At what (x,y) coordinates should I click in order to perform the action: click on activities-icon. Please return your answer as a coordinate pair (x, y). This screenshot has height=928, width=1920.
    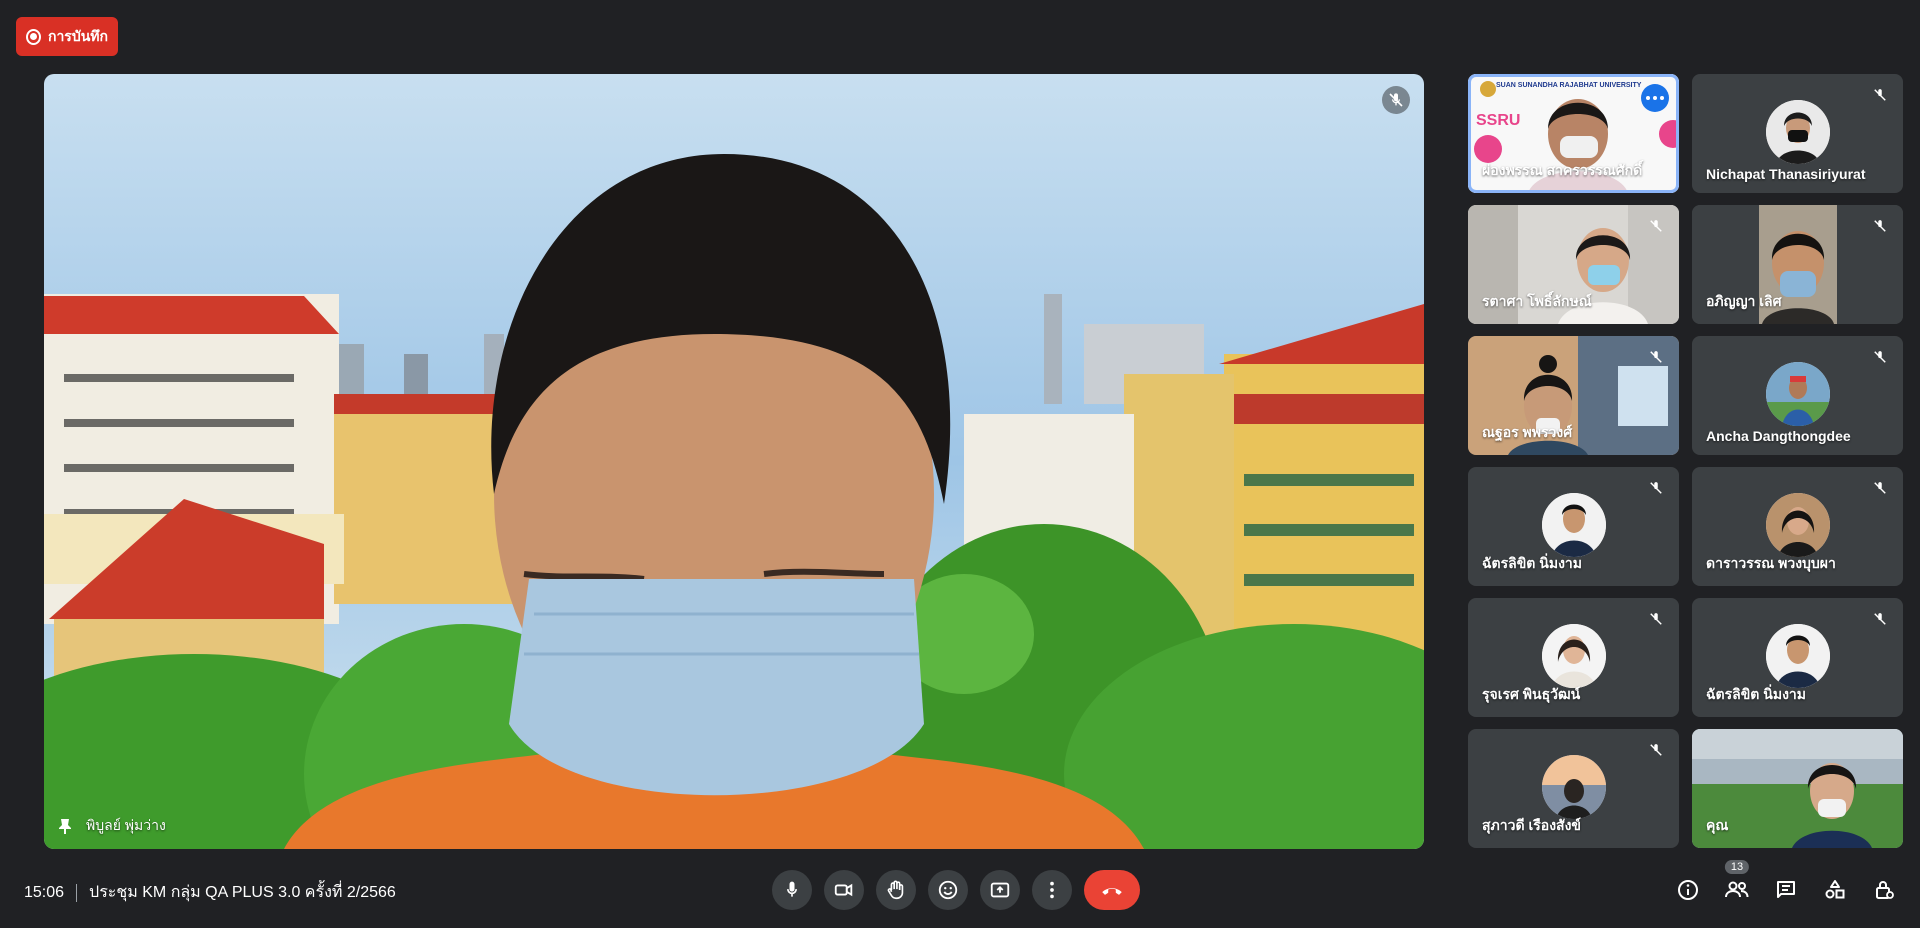
    Looking at the image, I should click on (1835, 889).